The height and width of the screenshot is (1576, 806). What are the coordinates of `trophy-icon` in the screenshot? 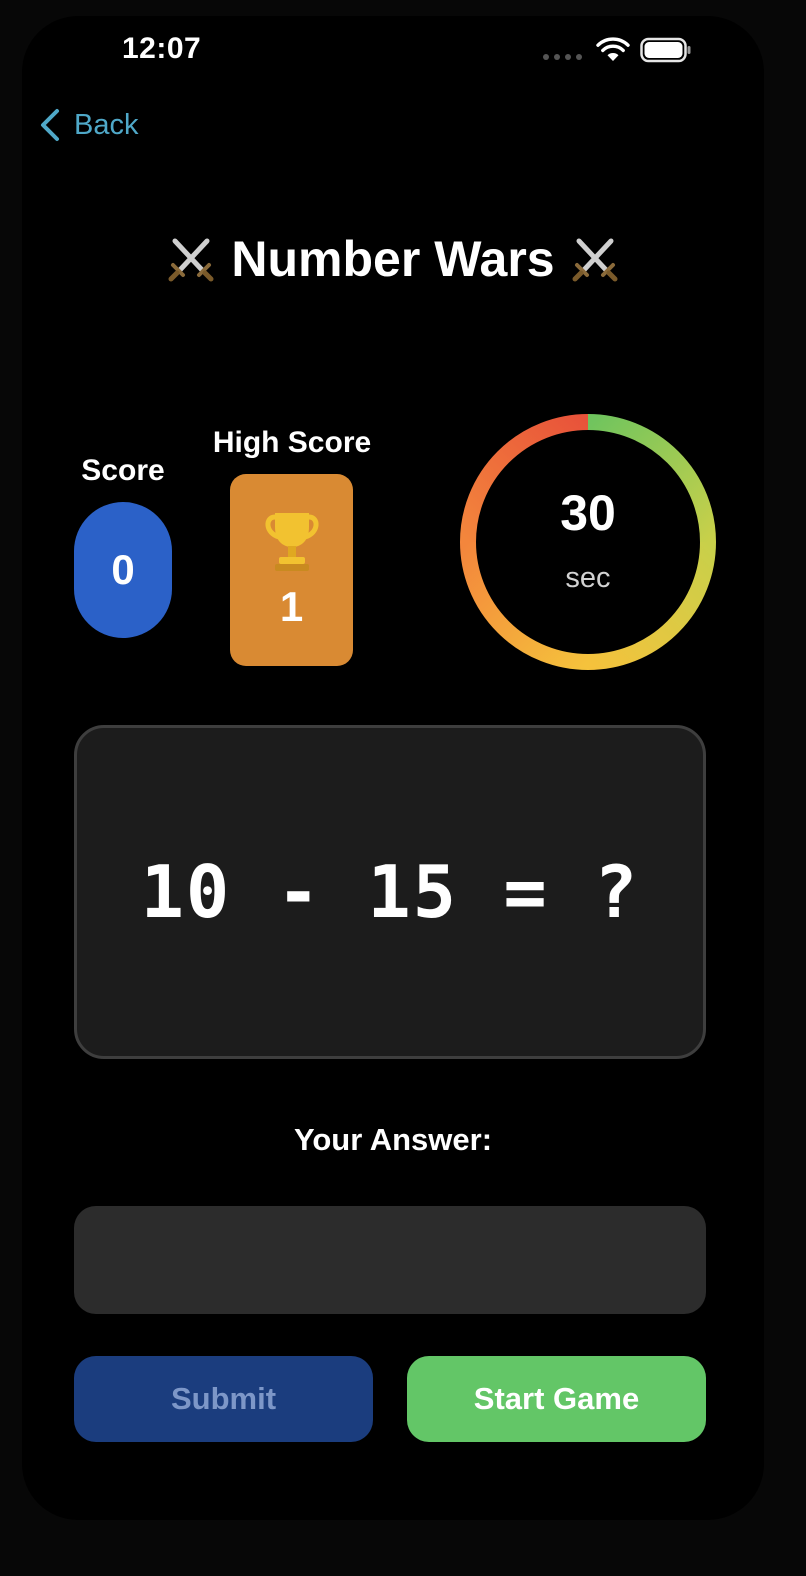 It's located at (291, 542).